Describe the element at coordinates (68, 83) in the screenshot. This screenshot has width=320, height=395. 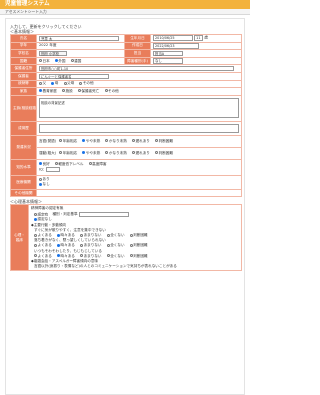
I see `relation-option: 父母` at that location.